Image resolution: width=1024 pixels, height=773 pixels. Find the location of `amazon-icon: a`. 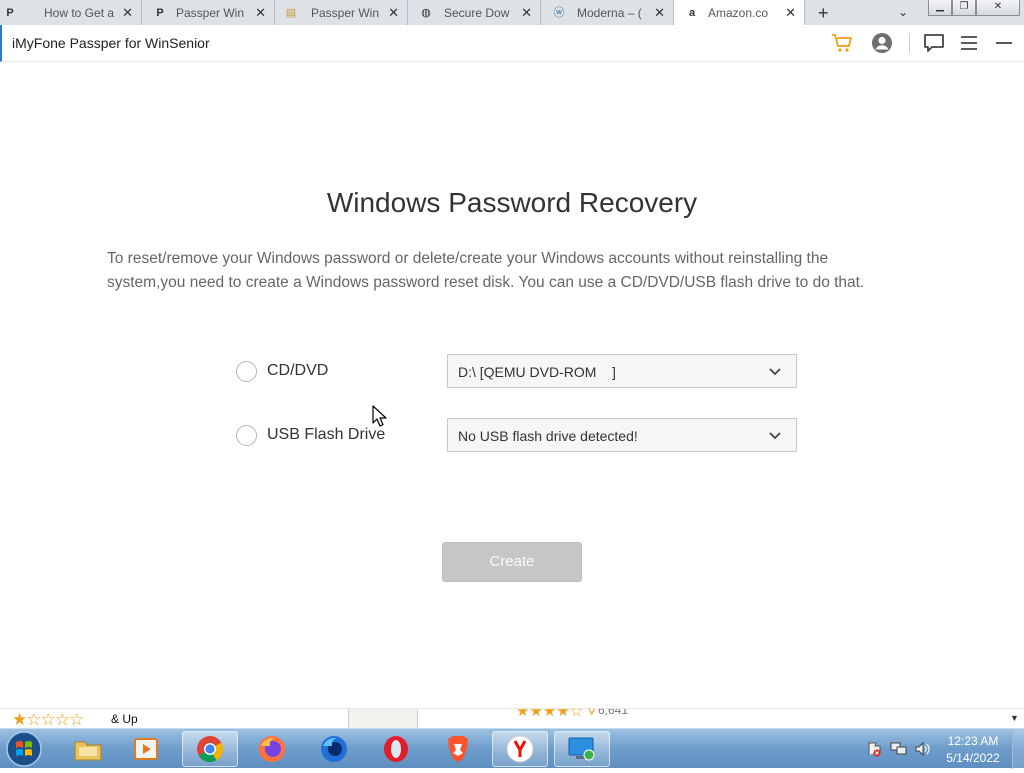

amazon-icon: a is located at coordinates (692, 13).